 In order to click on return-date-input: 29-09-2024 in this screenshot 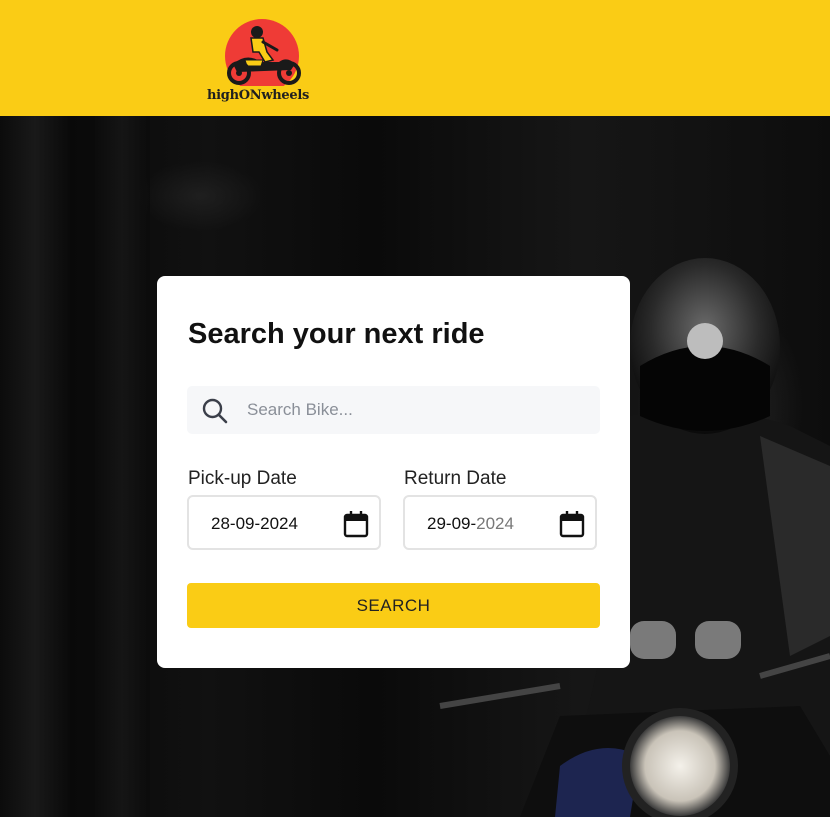, I will do `click(500, 522)`.